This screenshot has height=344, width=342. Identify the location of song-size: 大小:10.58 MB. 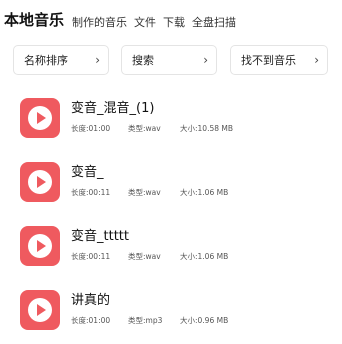
(206, 128).